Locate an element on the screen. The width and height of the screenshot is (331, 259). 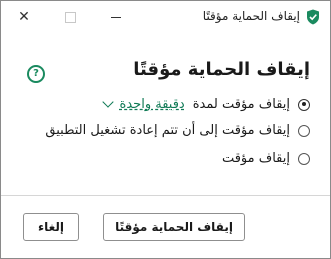
shield-icon is located at coordinates (313, 17).